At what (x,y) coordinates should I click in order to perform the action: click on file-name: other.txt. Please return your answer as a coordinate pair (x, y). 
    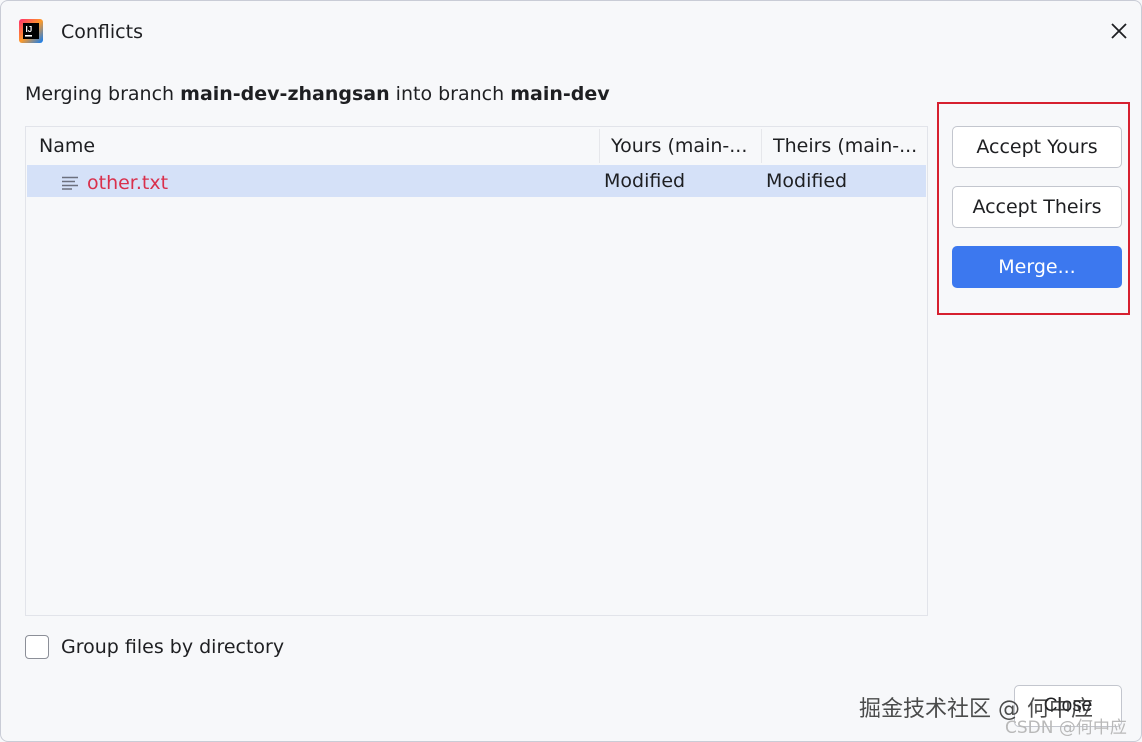
    Looking at the image, I should click on (128, 183).